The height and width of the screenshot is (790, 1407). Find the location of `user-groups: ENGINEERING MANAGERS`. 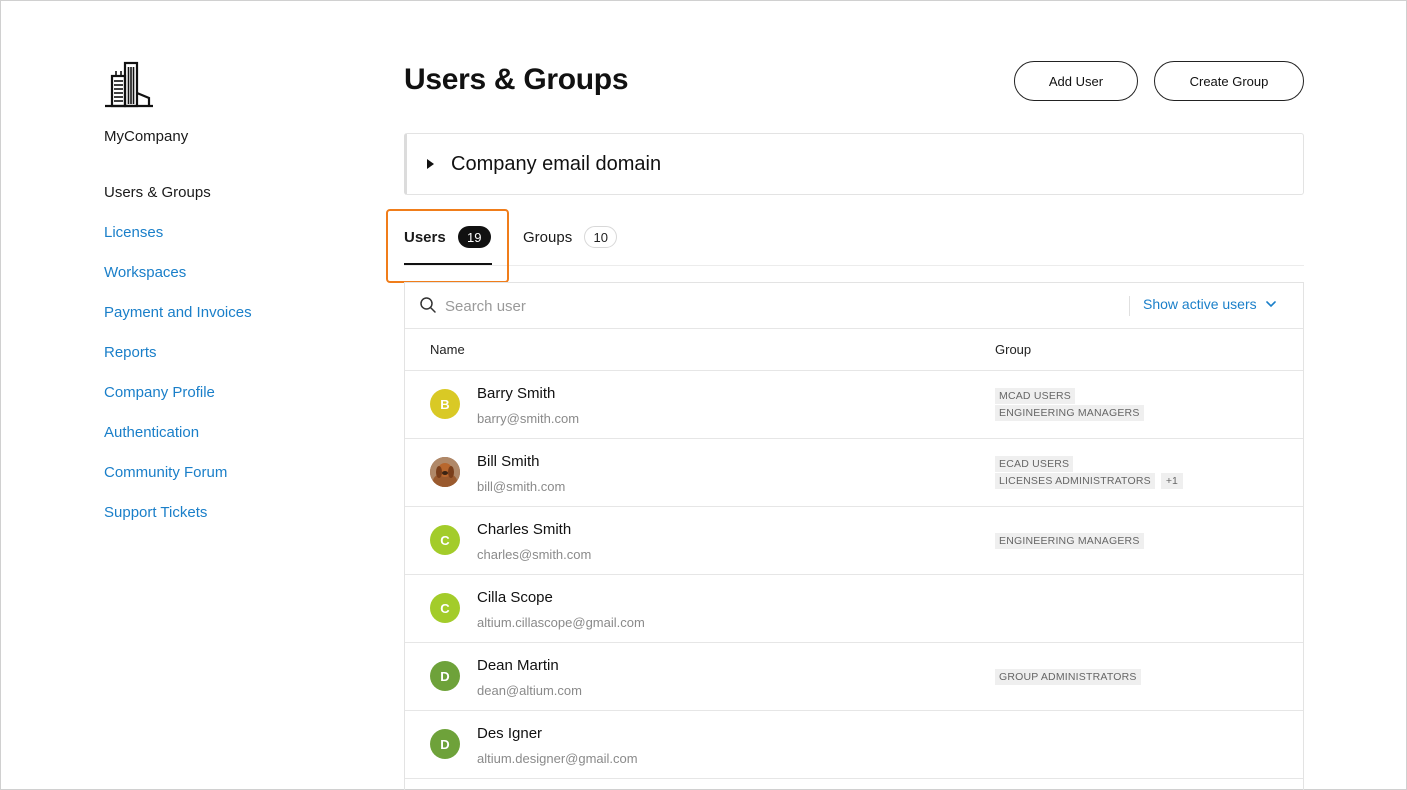

user-groups: ENGINEERING MANAGERS is located at coordinates (1069, 540).